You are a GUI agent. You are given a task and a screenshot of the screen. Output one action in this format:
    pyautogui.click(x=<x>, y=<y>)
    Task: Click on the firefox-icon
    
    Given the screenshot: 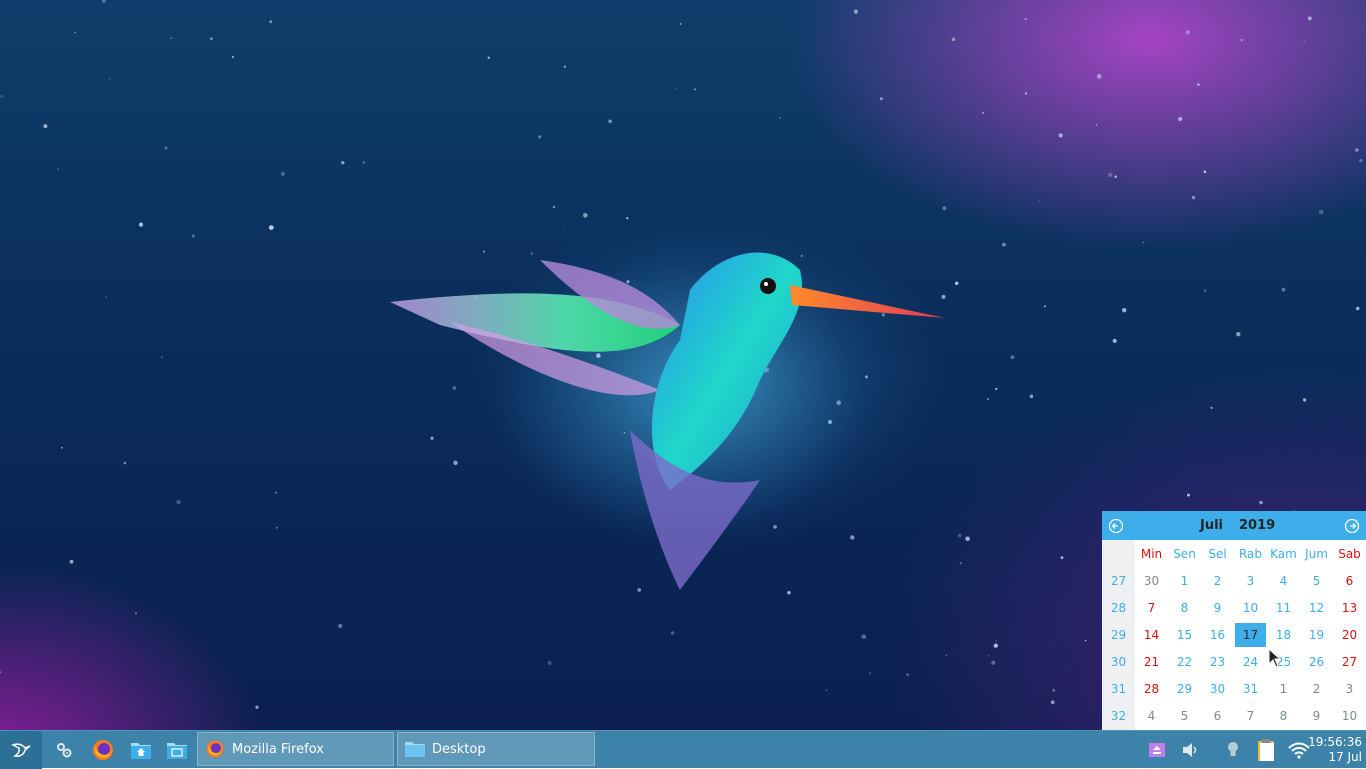 What is the action you would take?
    pyautogui.click(x=215, y=749)
    